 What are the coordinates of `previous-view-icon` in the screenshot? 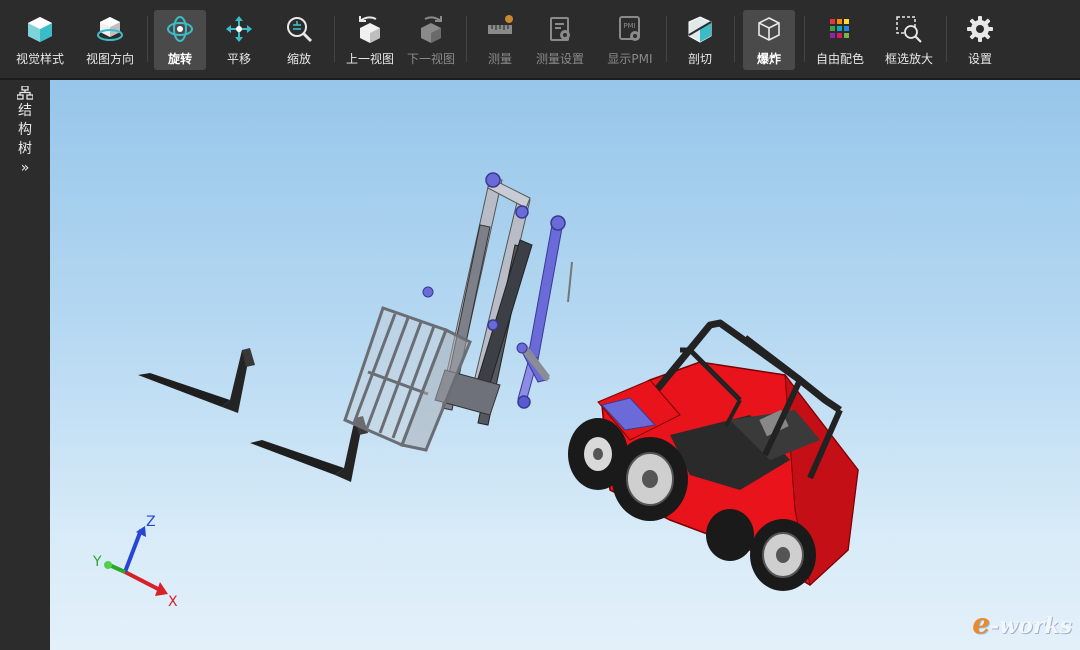 It's located at (370, 29).